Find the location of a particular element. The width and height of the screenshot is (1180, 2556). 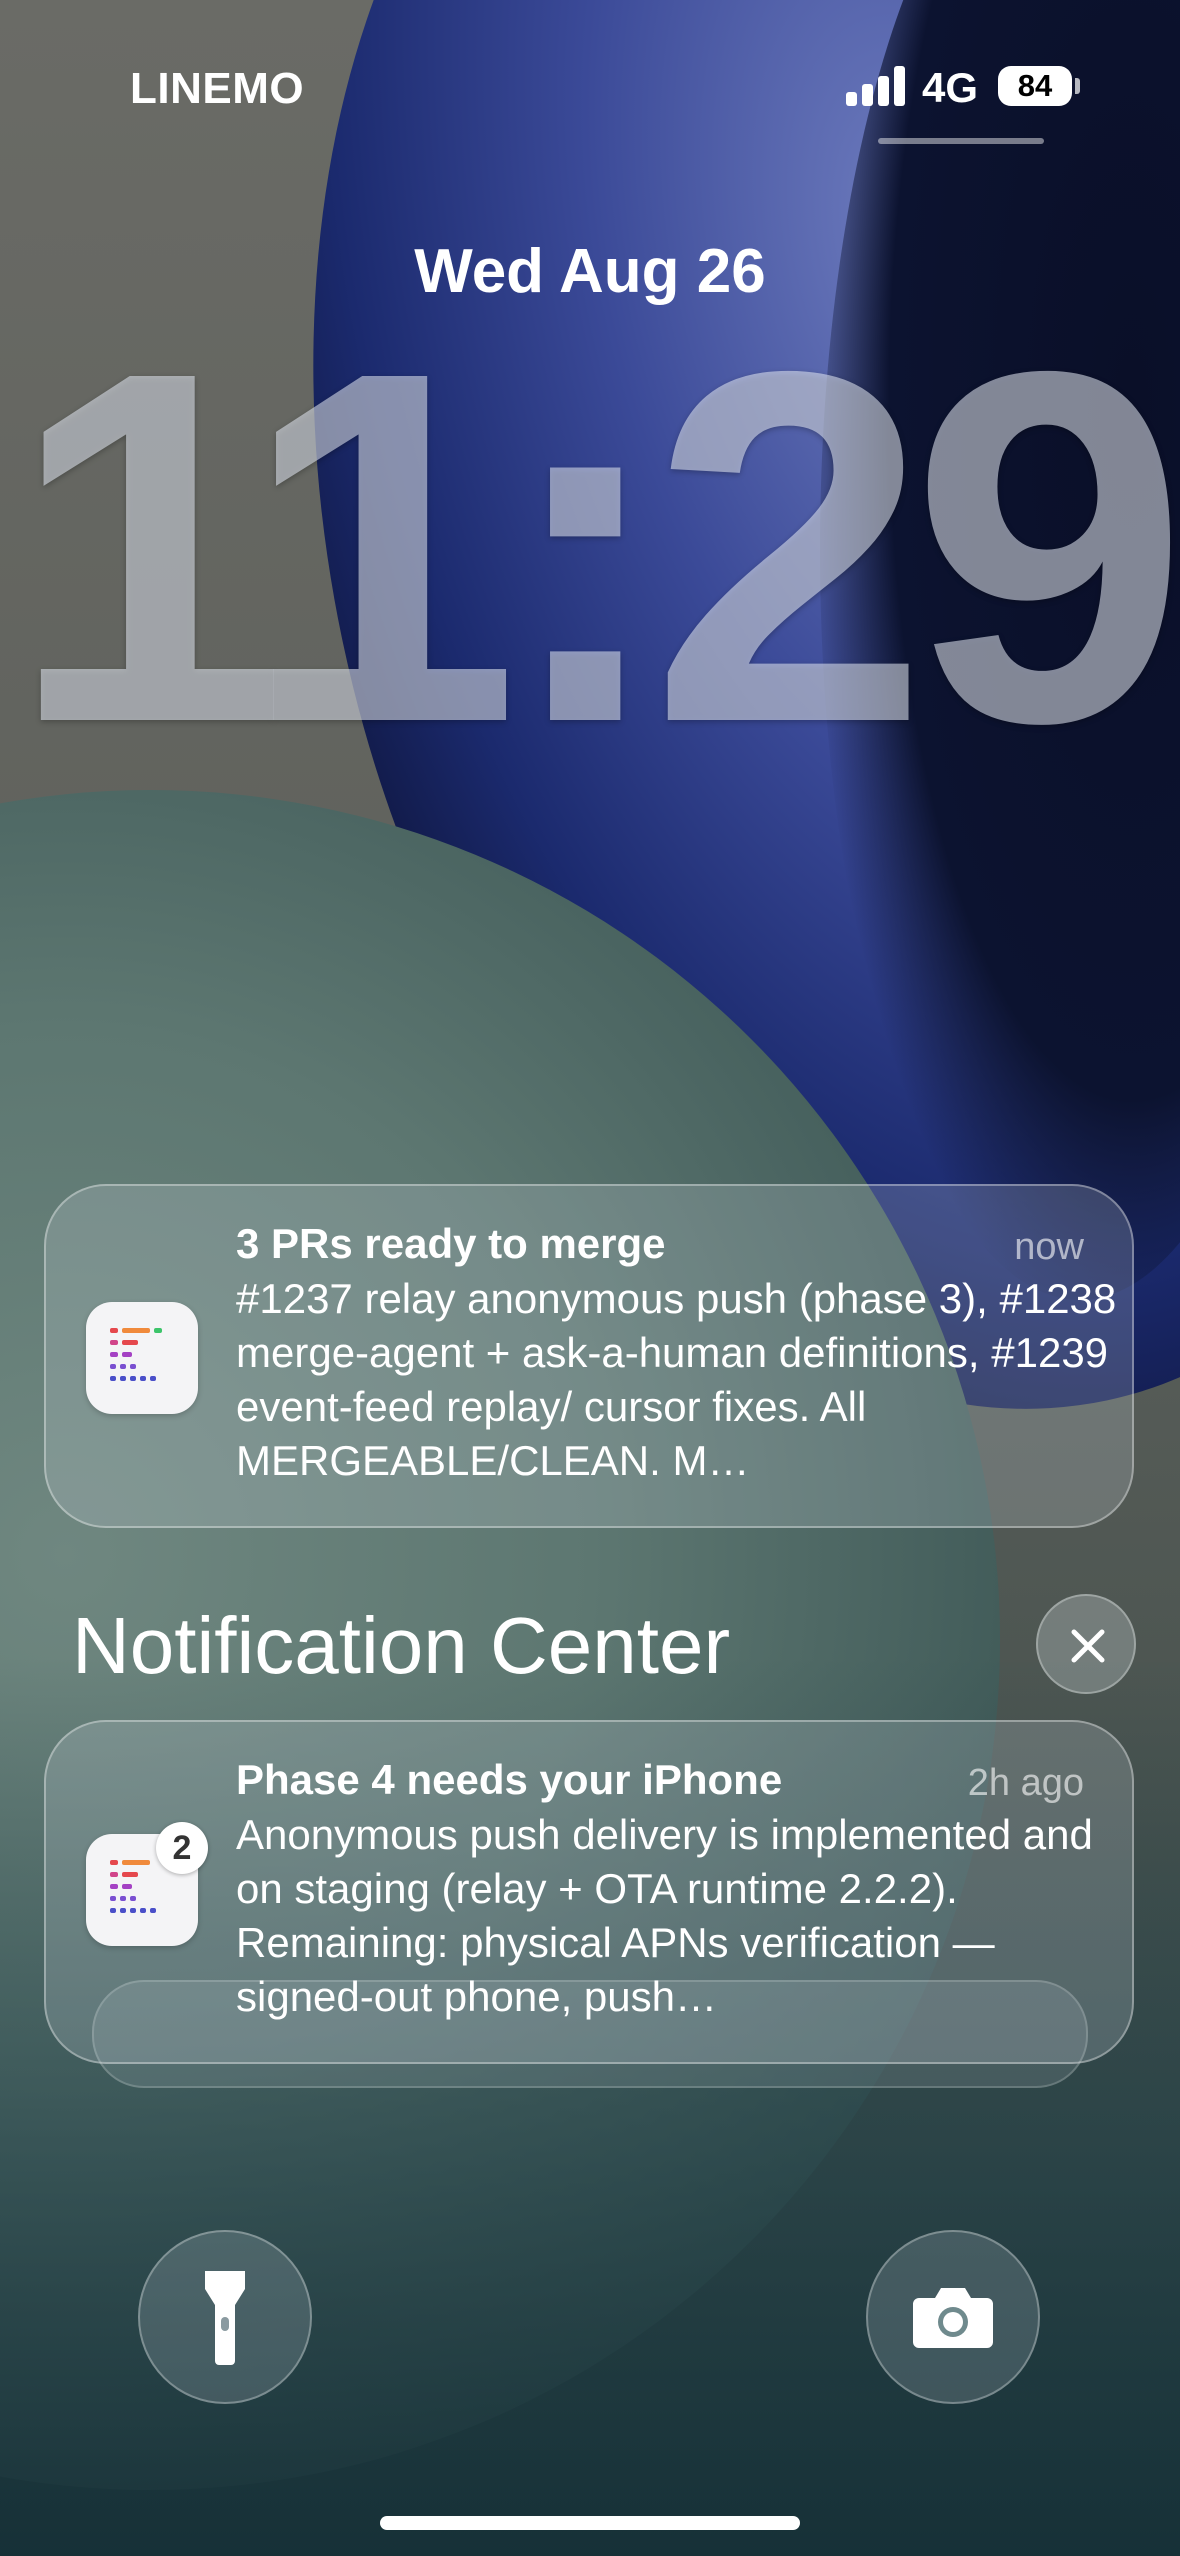

battery-icon: 84 is located at coordinates (1035, 86).